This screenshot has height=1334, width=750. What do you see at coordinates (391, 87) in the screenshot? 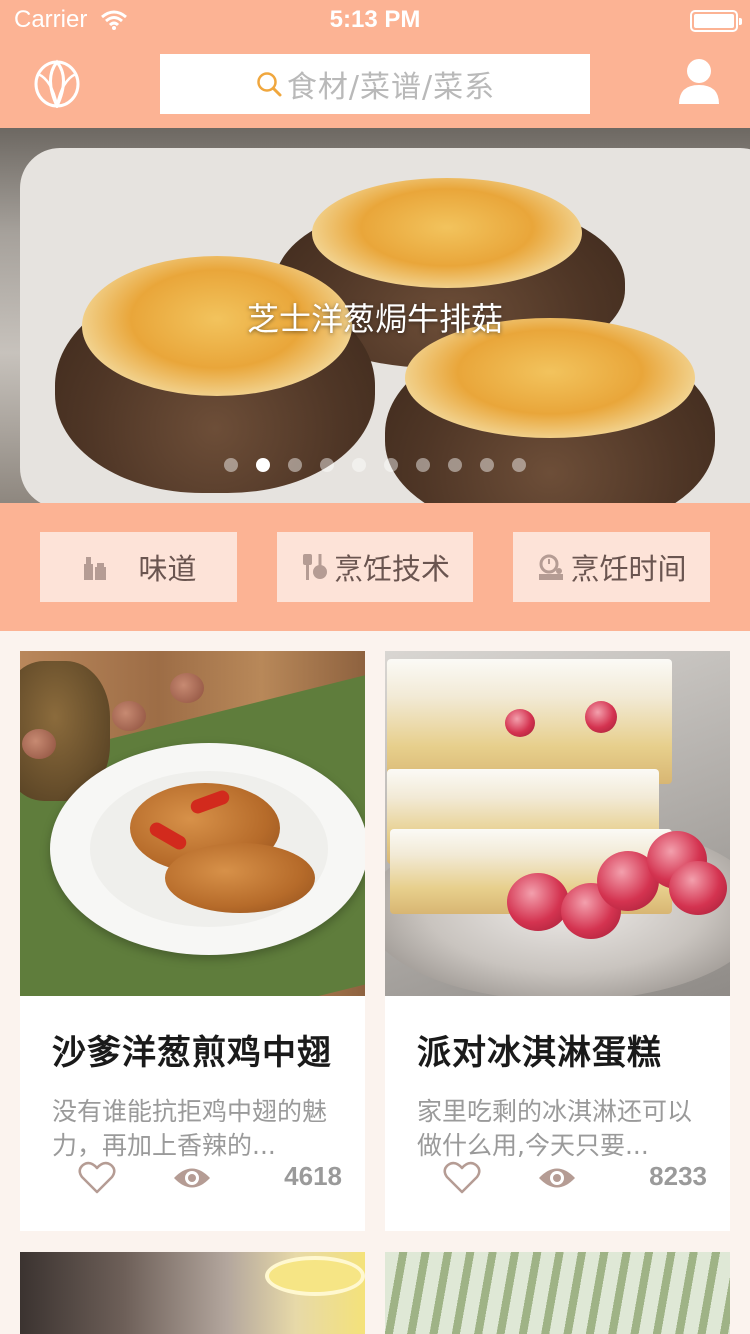
I see `search-placeholder: 食材/菜谱/菜系` at bounding box center [391, 87].